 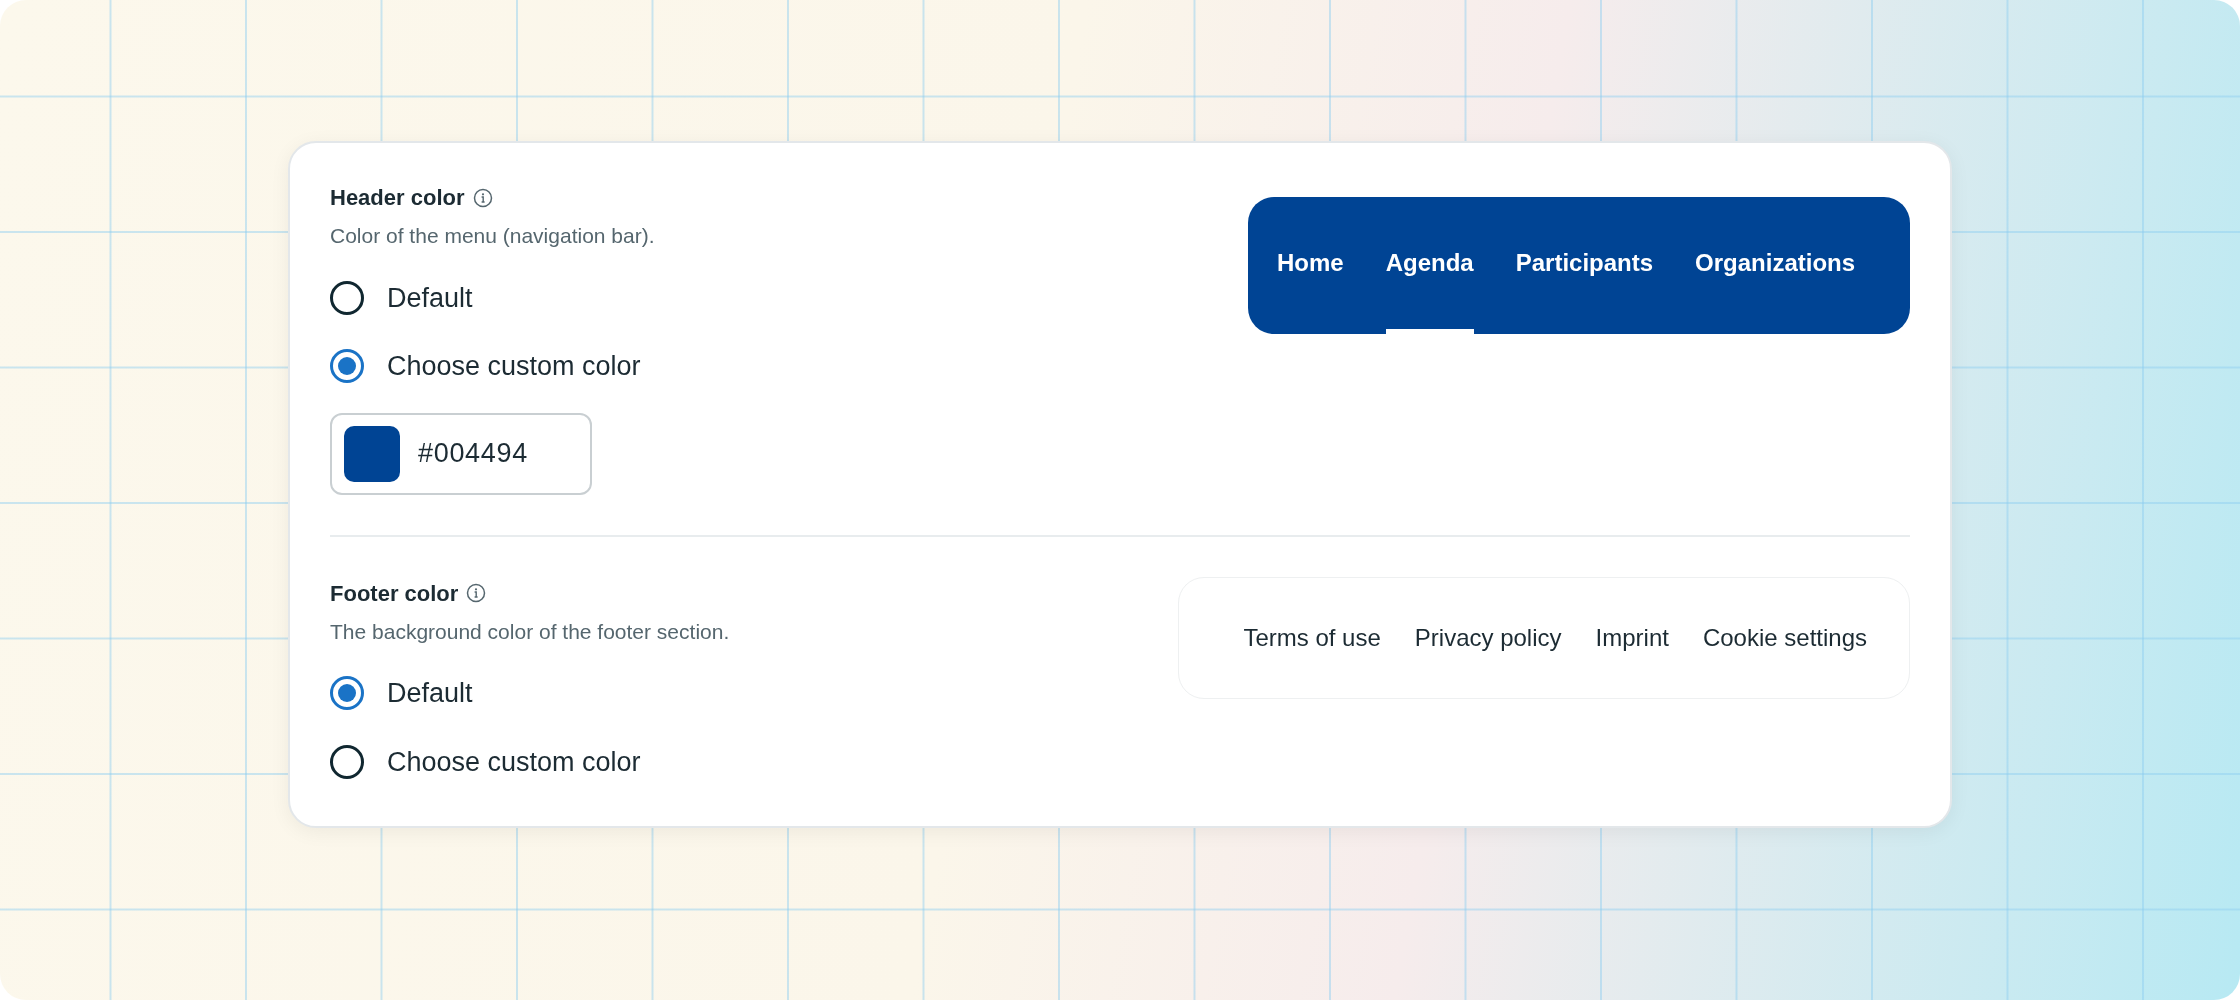 I want to click on footer-link: Privacy policy, so click(x=1488, y=637).